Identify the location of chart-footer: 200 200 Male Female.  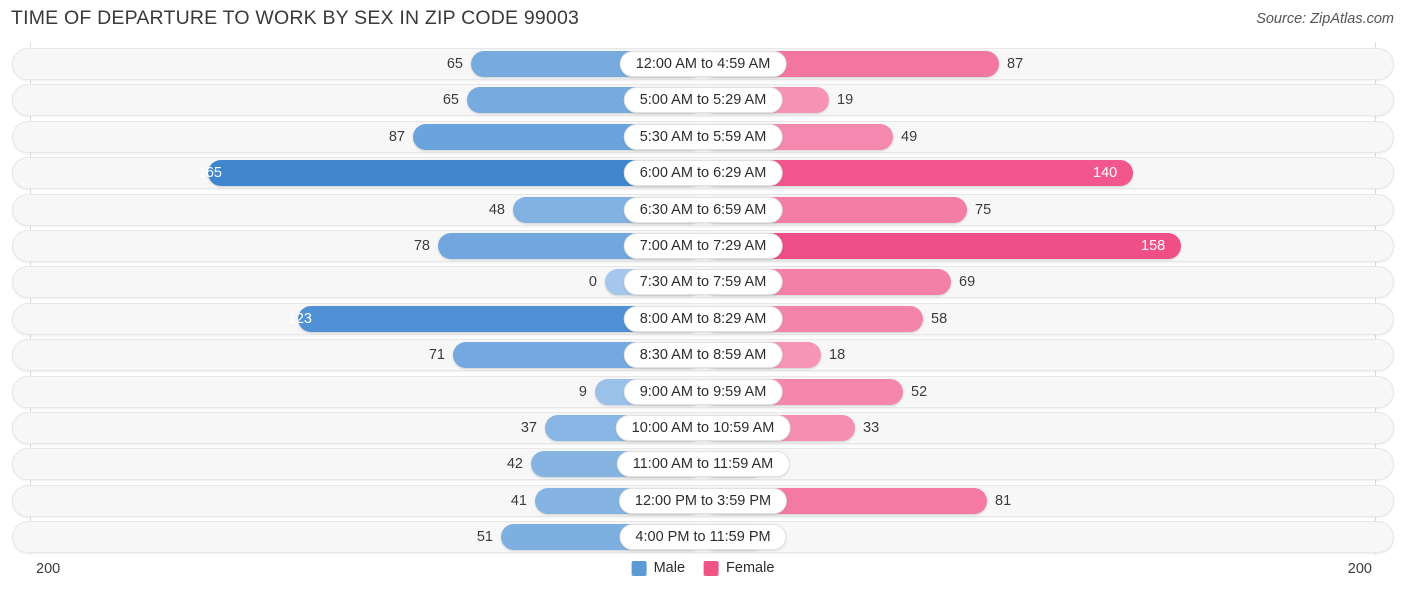
(703, 575).